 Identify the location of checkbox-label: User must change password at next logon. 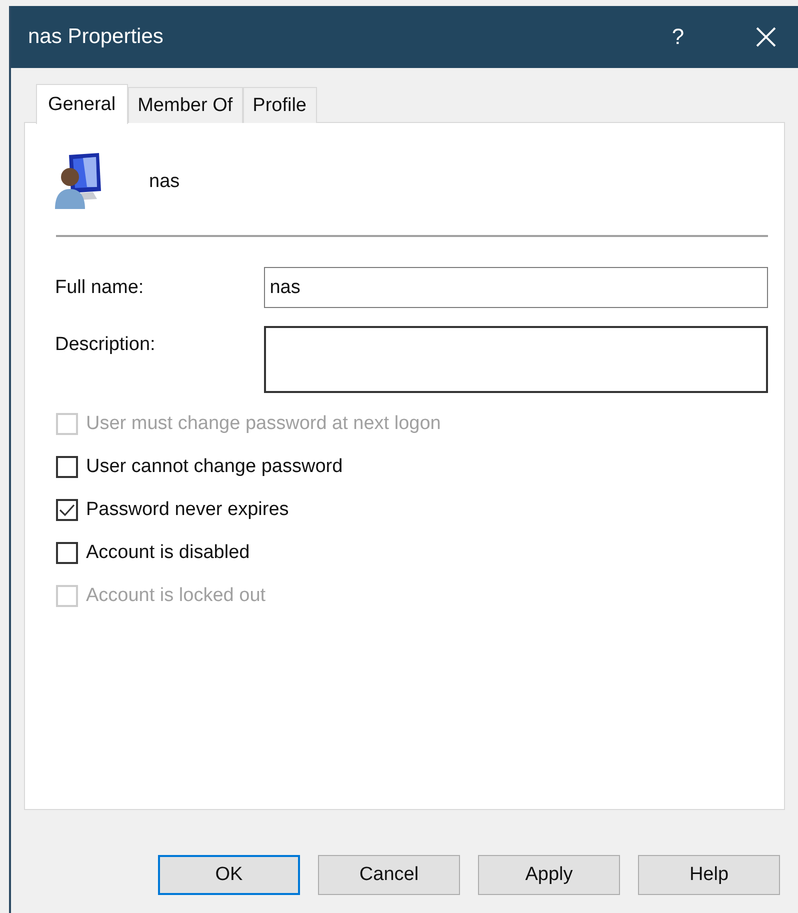
(263, 424).